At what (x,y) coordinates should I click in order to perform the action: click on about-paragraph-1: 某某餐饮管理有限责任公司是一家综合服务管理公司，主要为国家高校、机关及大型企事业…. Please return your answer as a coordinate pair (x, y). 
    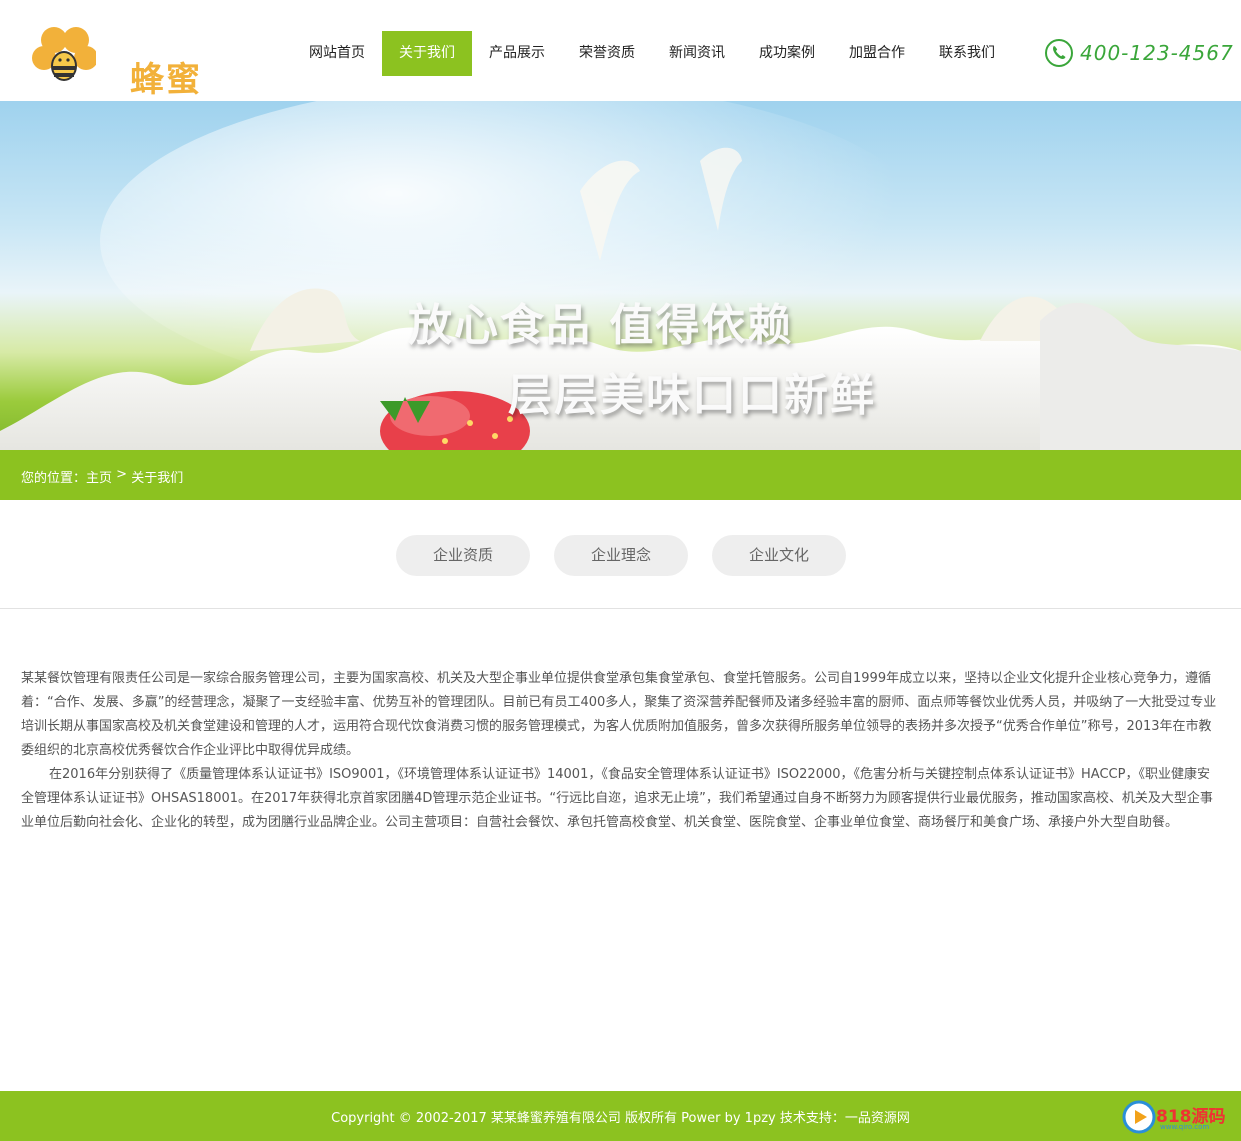
    Looking at the image, I should click on (619, 714).